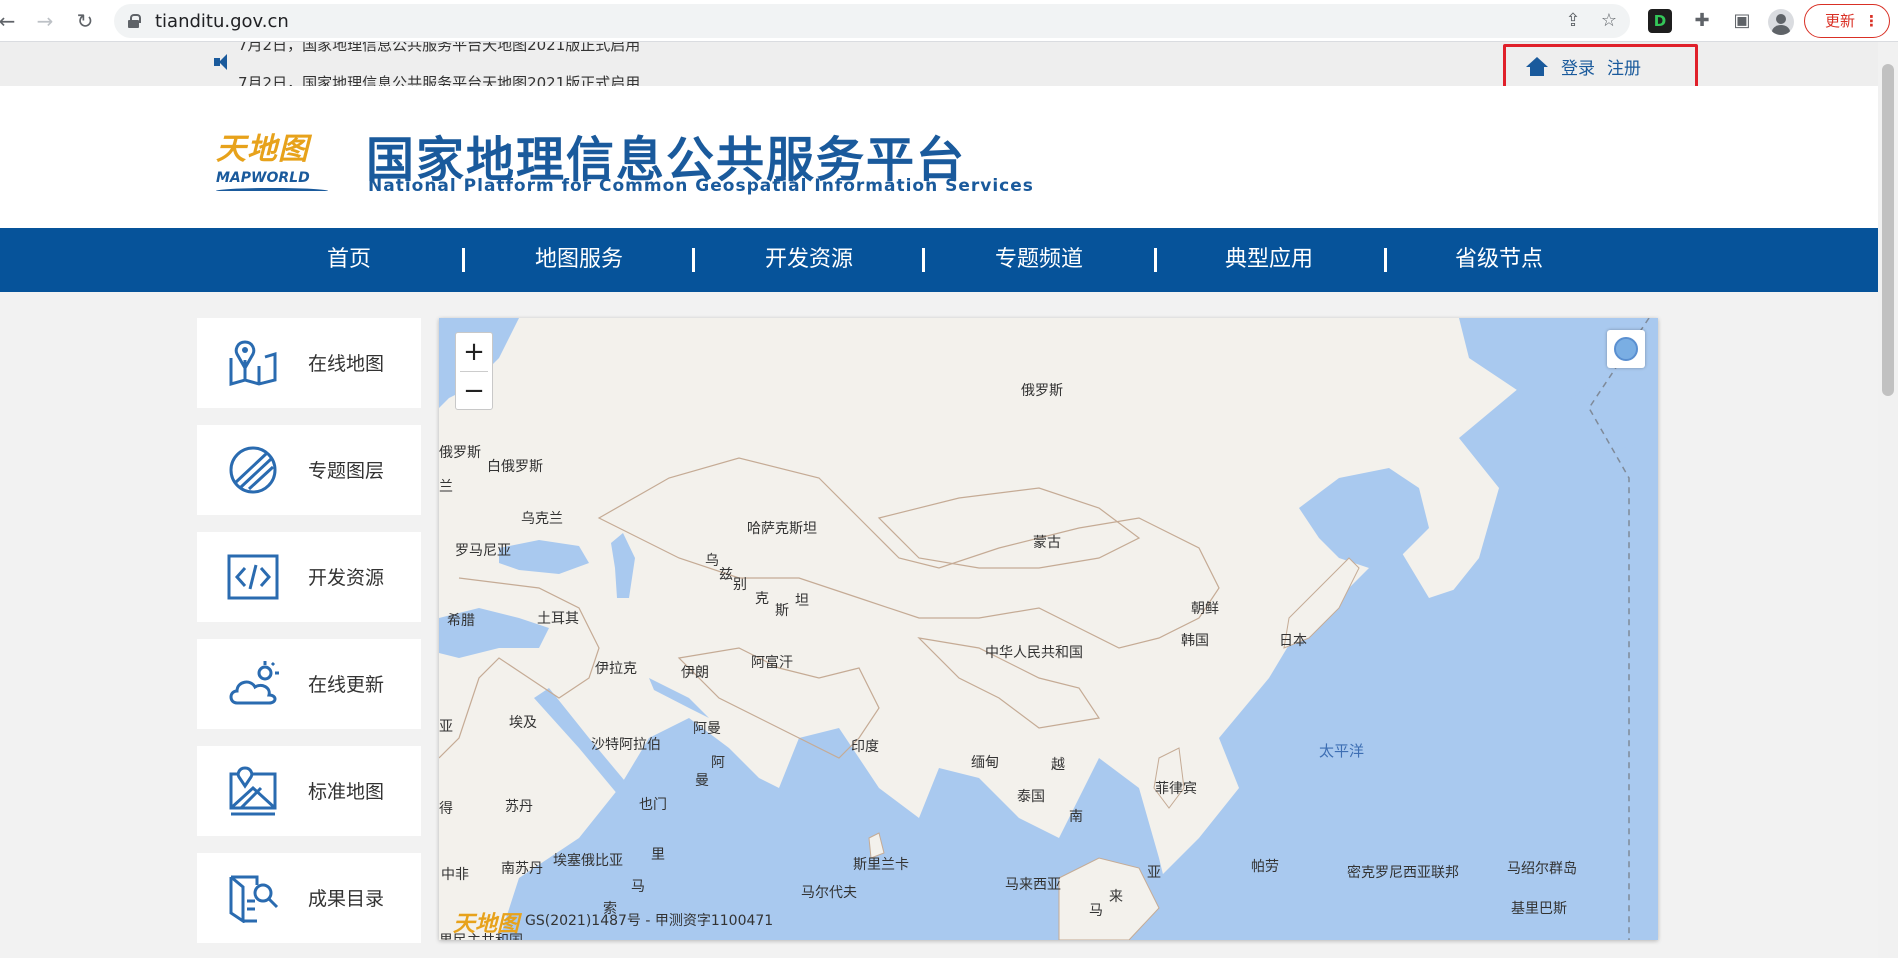 Image resolution: width=1898 pixels, height=958 pixels. I want to click on auth-links: 登录 注册, so click(1600, 68).